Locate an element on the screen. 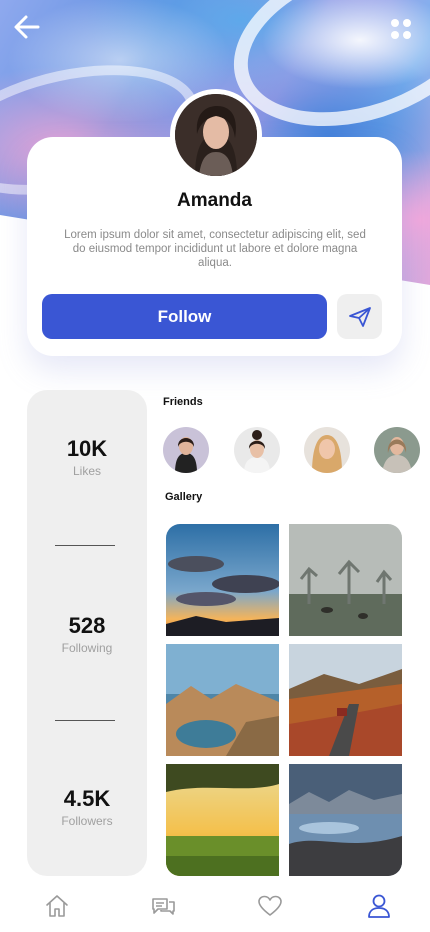 This screenshot has height=932, width=430. send-message-button is located at coordinates (359, 316).